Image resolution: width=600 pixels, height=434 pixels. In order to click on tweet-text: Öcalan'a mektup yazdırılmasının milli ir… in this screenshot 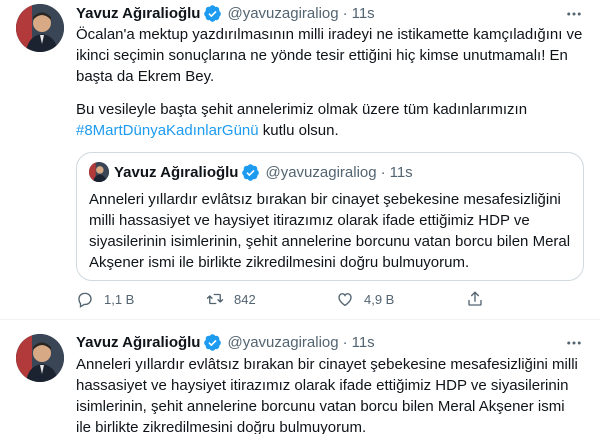, I will do `click(331, 55)`.